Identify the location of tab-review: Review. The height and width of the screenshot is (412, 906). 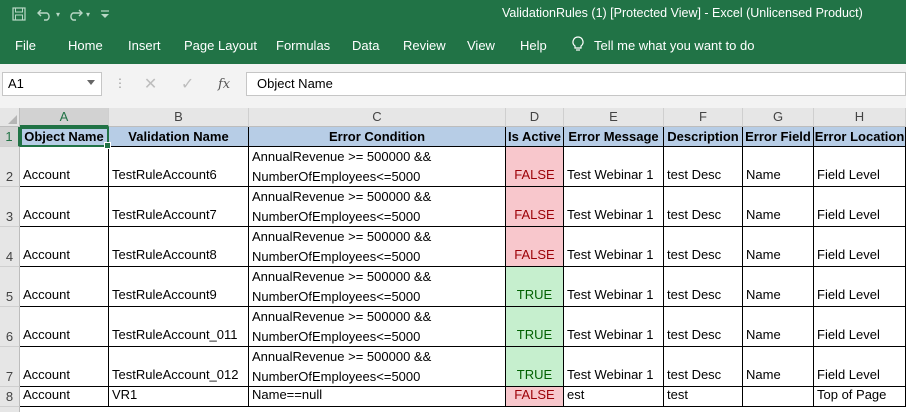
(424, 45).